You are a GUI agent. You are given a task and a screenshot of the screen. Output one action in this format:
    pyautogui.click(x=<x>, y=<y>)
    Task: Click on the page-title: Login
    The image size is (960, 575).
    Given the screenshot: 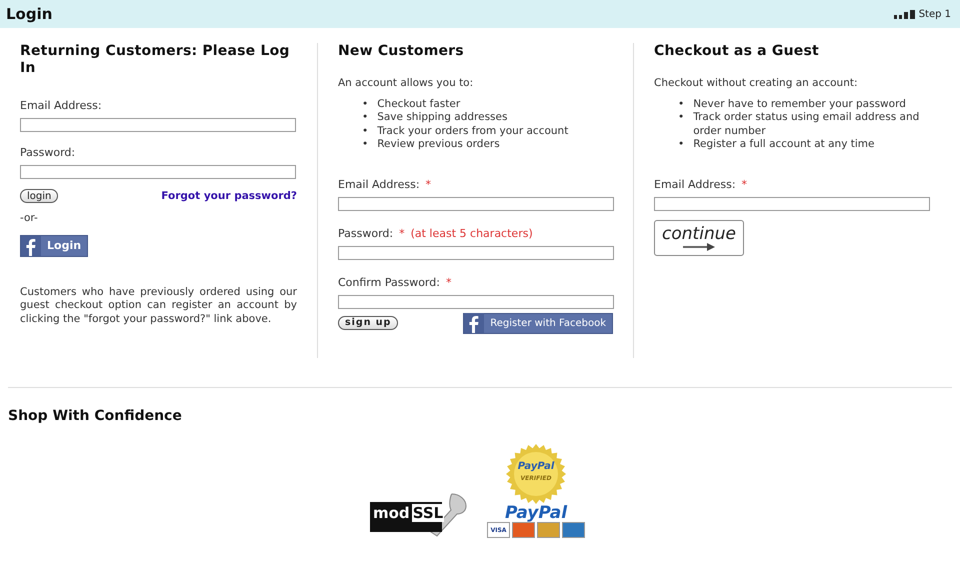 What is the action you would take?
    pyautogui.click(x=29, y=14)
    